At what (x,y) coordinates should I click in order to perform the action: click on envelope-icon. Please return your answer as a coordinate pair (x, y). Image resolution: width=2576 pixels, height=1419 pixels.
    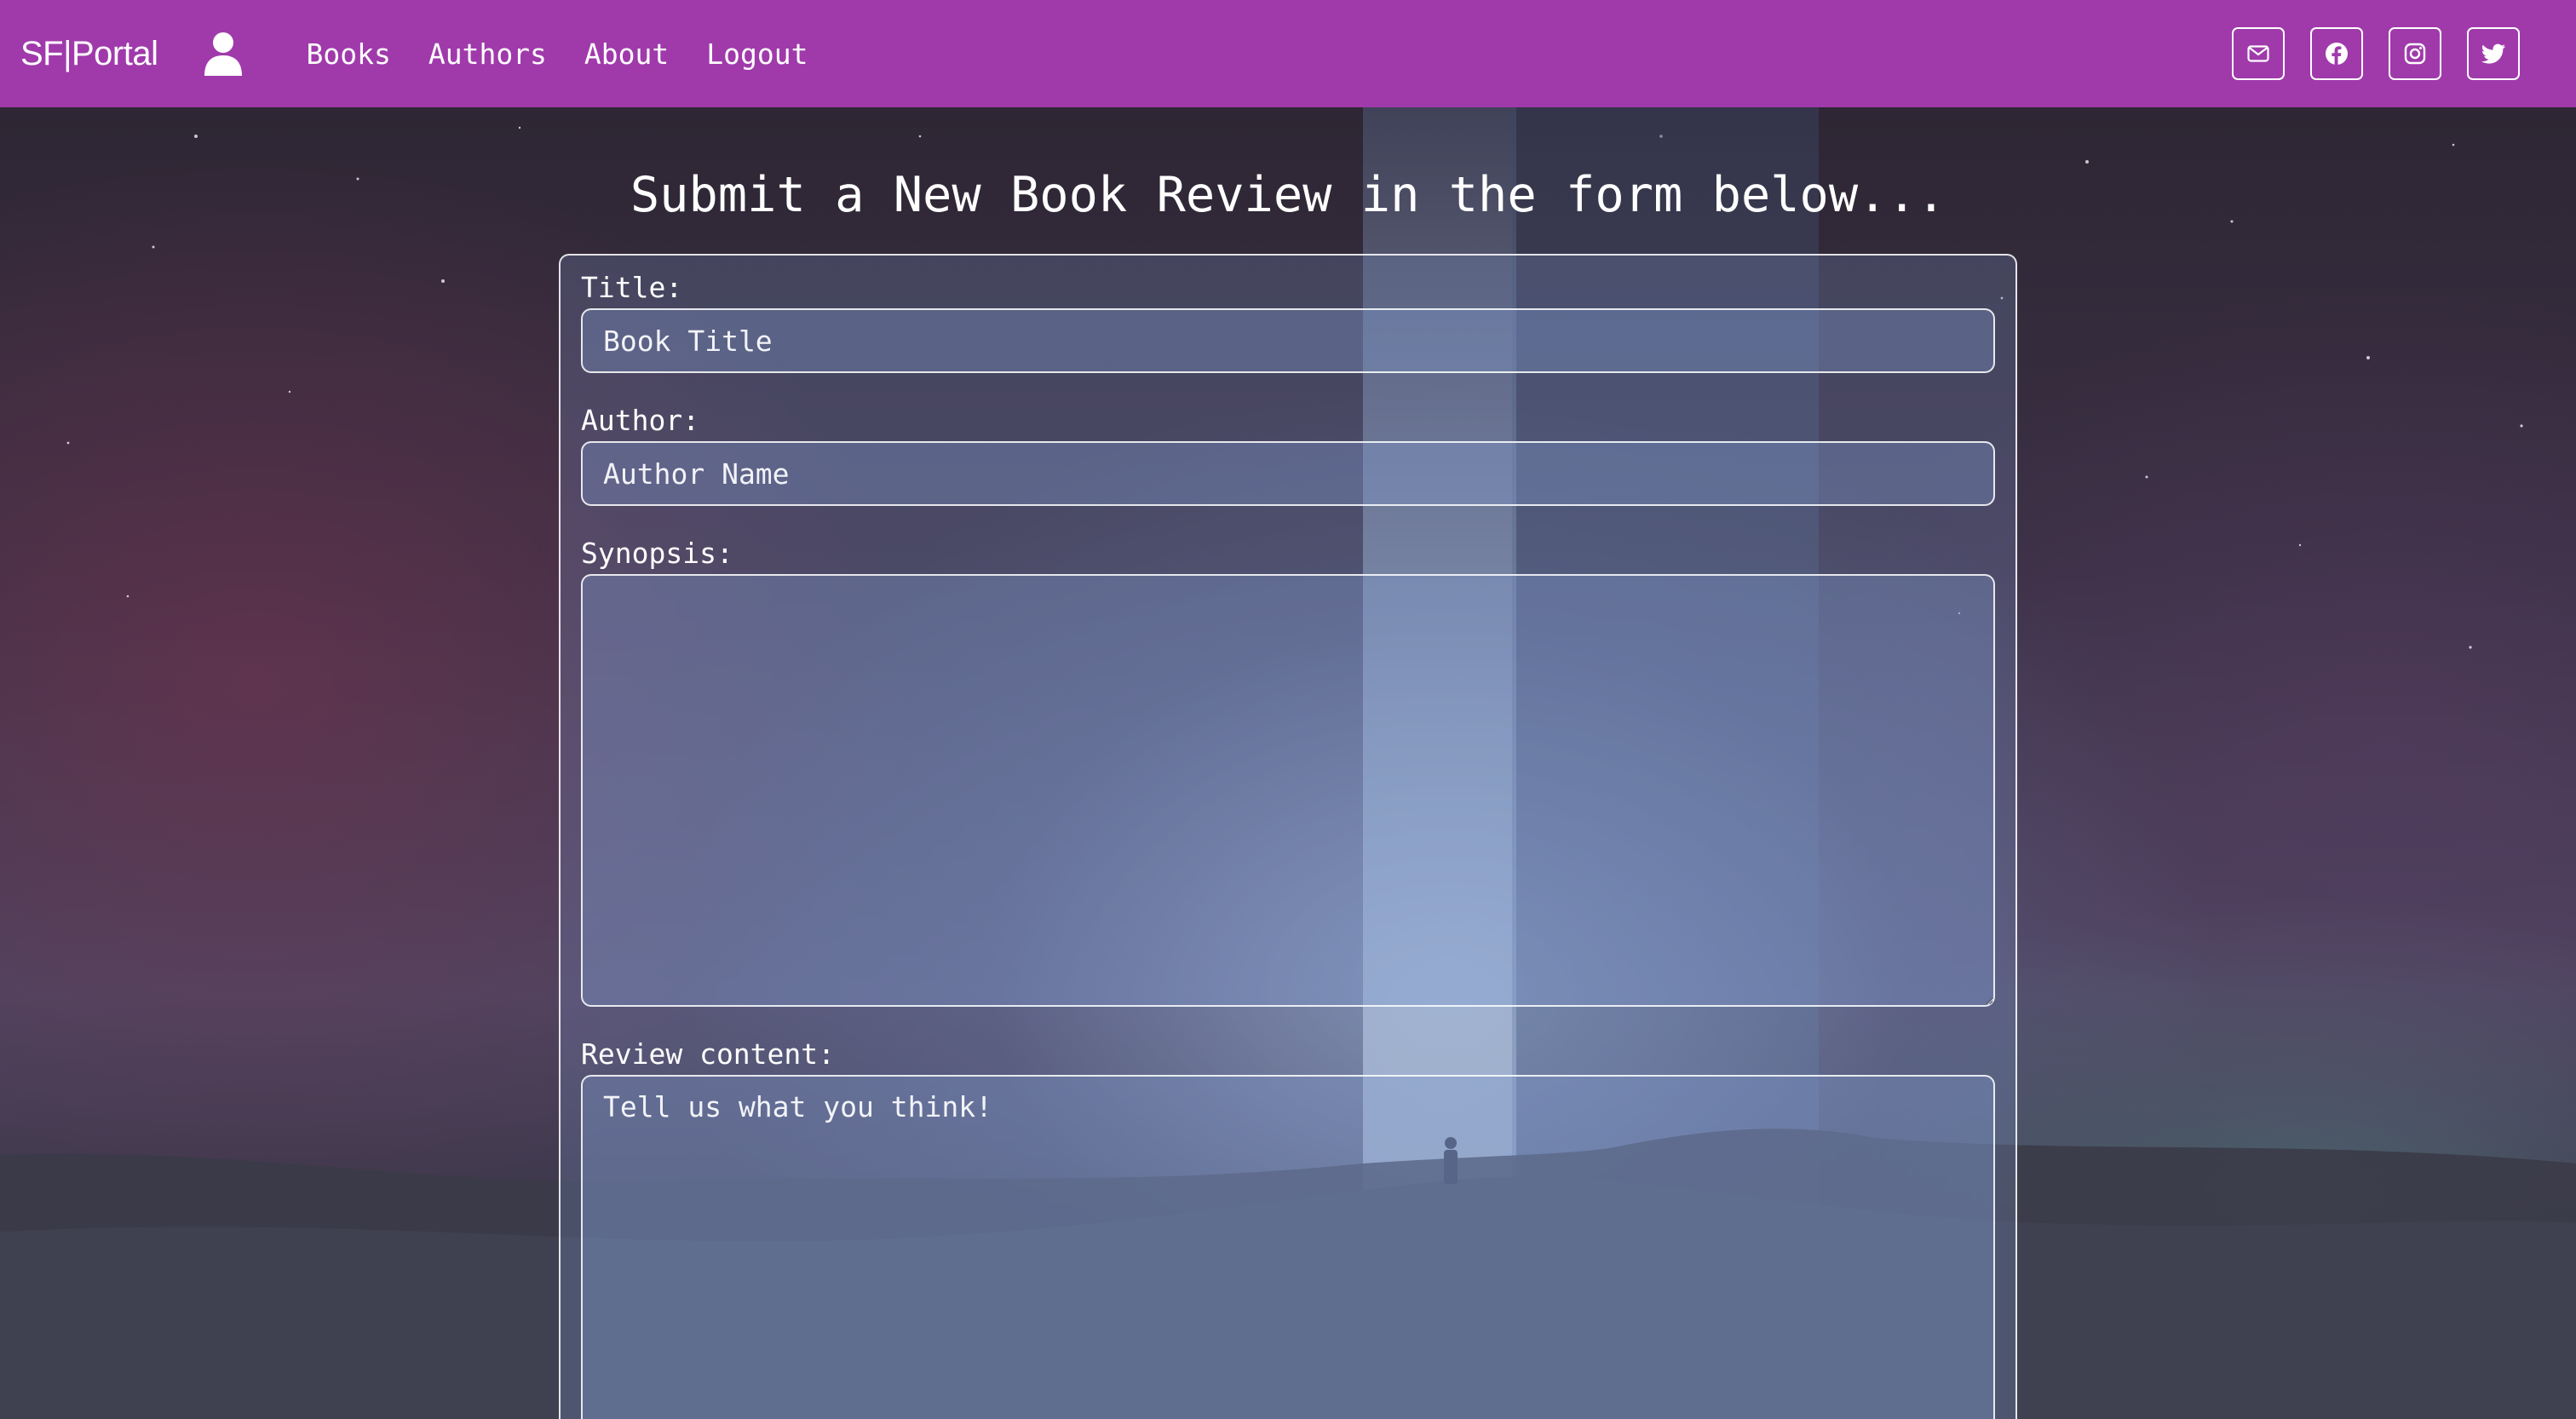
    Looking at the image, I should click on (2258, 54).